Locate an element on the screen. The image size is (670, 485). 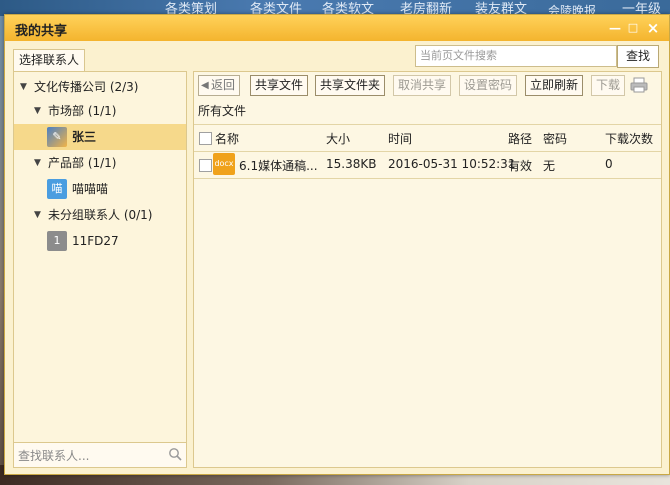
avatar: 1 is located at coordinates (57, 241).